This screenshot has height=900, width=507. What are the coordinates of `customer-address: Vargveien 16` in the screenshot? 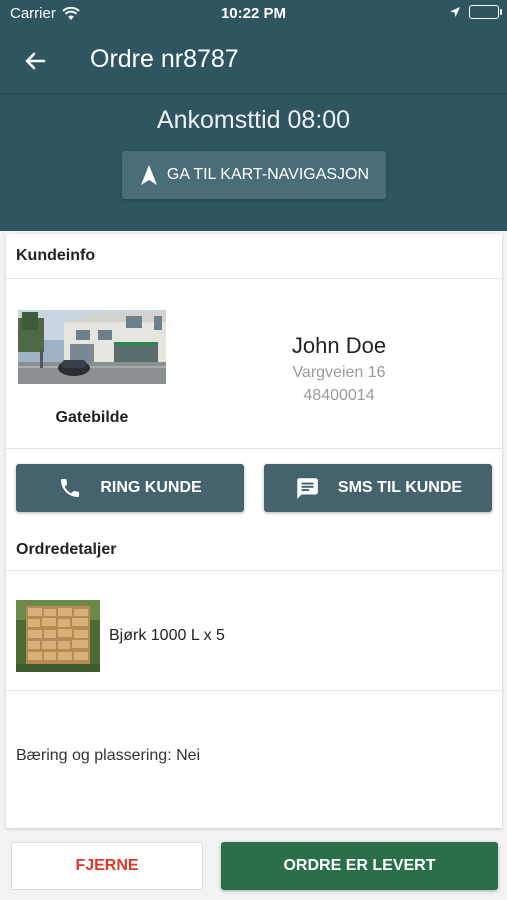 It's located at (339, 372).